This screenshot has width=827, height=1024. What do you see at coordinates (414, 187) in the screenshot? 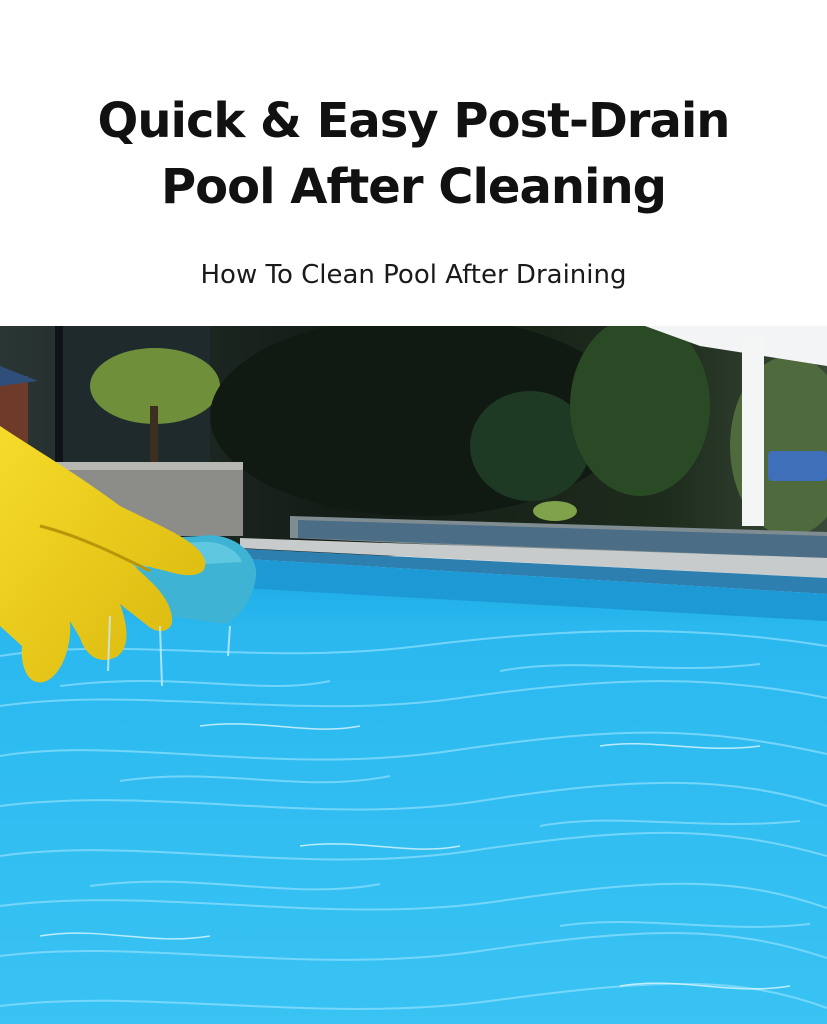
I see `title-line-2: Pool After Cleaning` at bounding box center [414, 187].